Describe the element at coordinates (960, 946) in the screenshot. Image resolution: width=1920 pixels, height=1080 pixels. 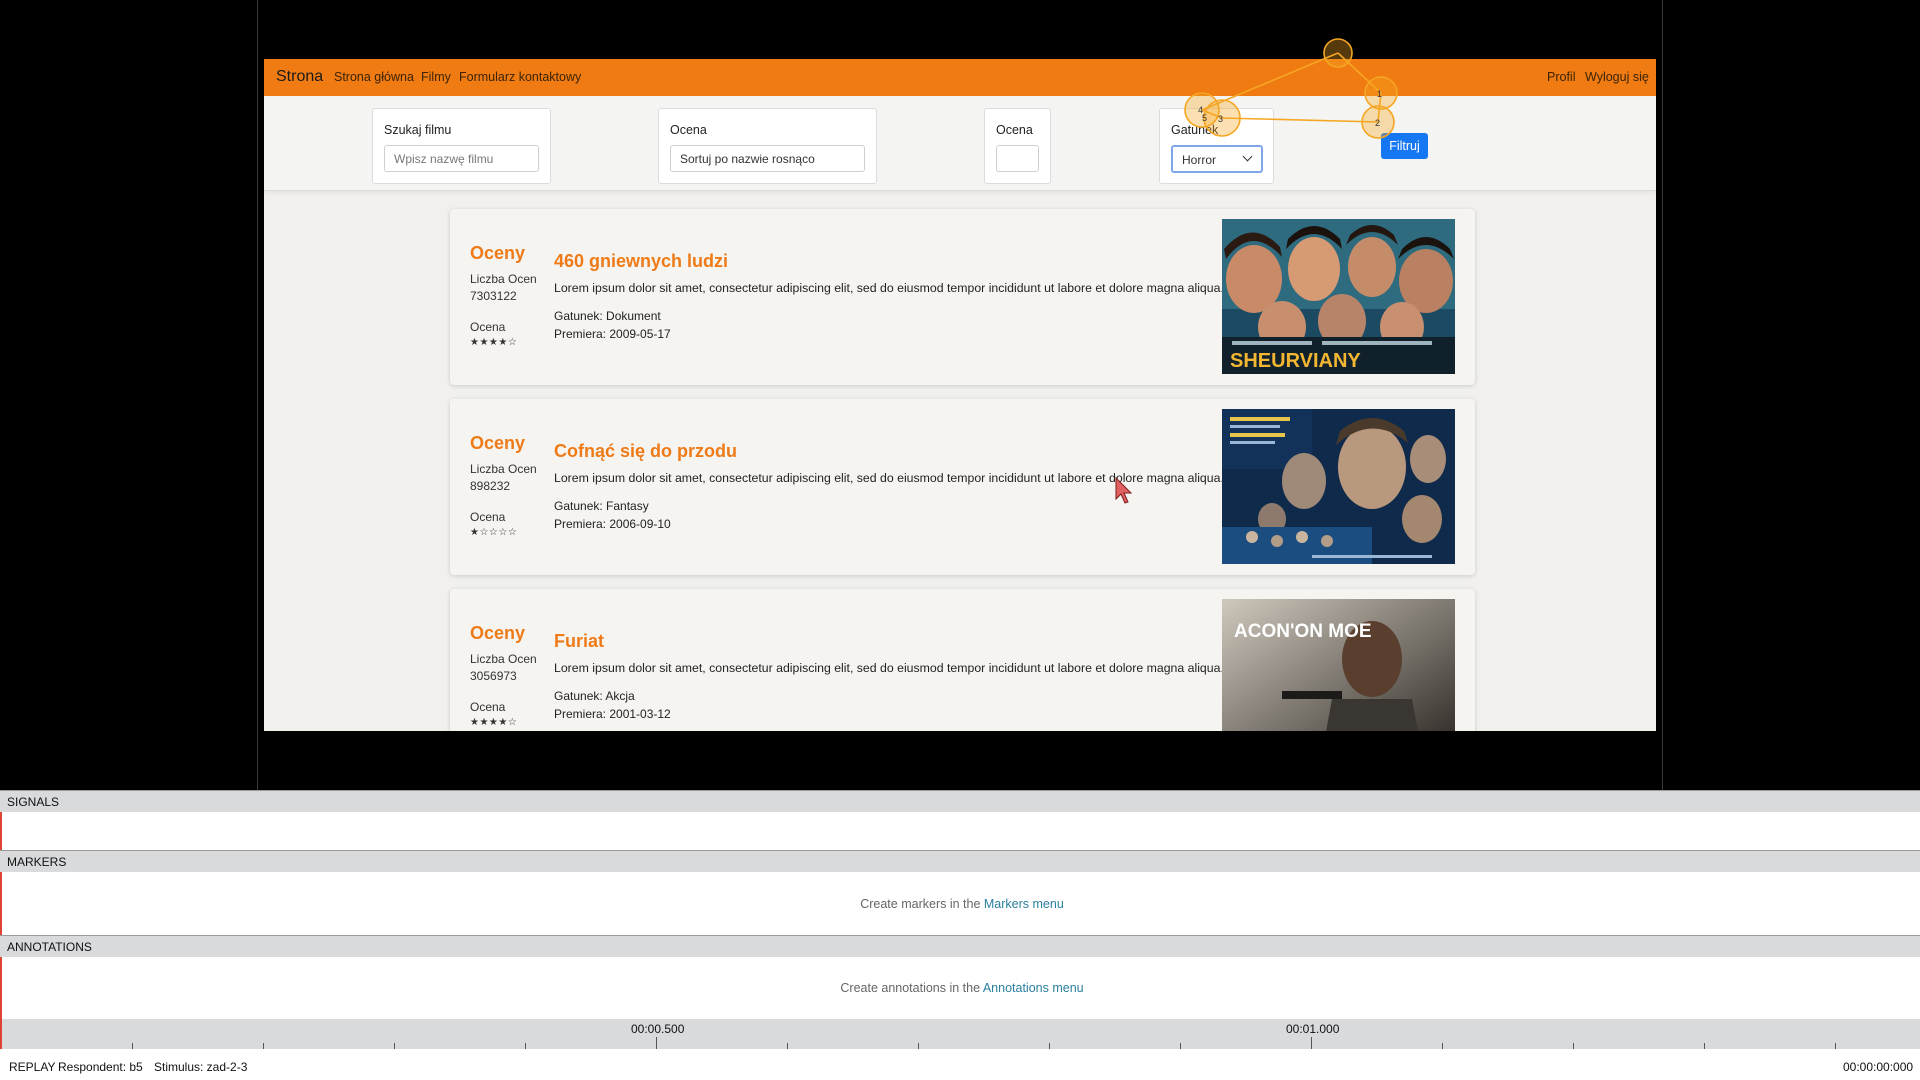
I see `annotations-header: ANNOTATIONS` at that location.